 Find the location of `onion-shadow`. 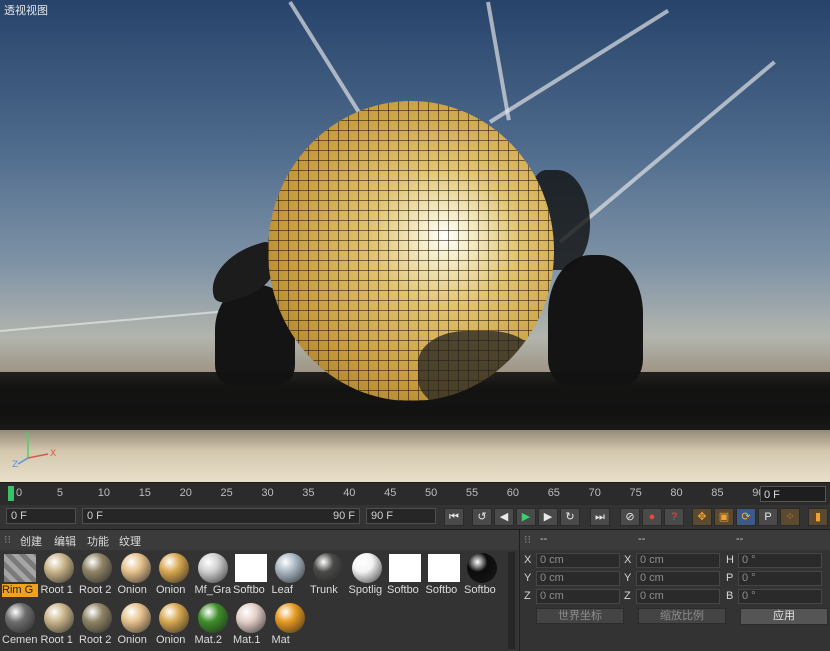

onion-shadow is located at coordinates (478, 366).